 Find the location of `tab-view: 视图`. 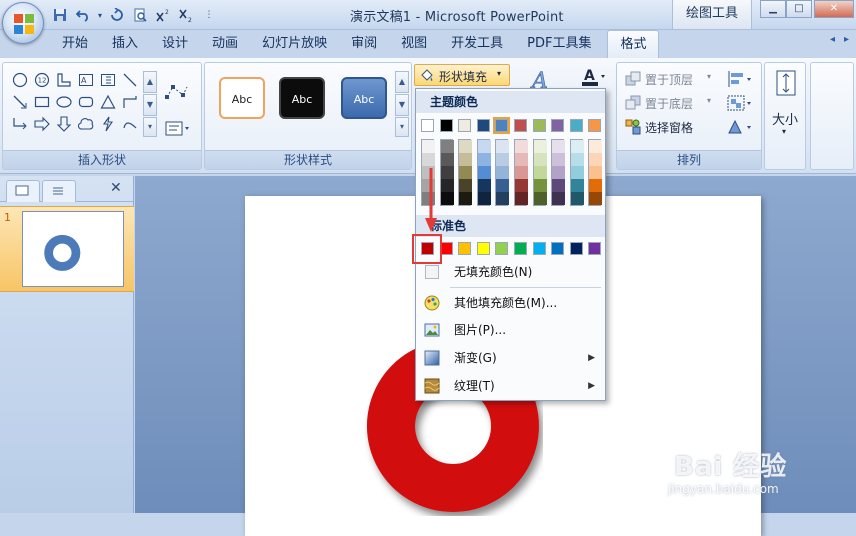

tab-view: 视图 is located at coordinates (414, 44).